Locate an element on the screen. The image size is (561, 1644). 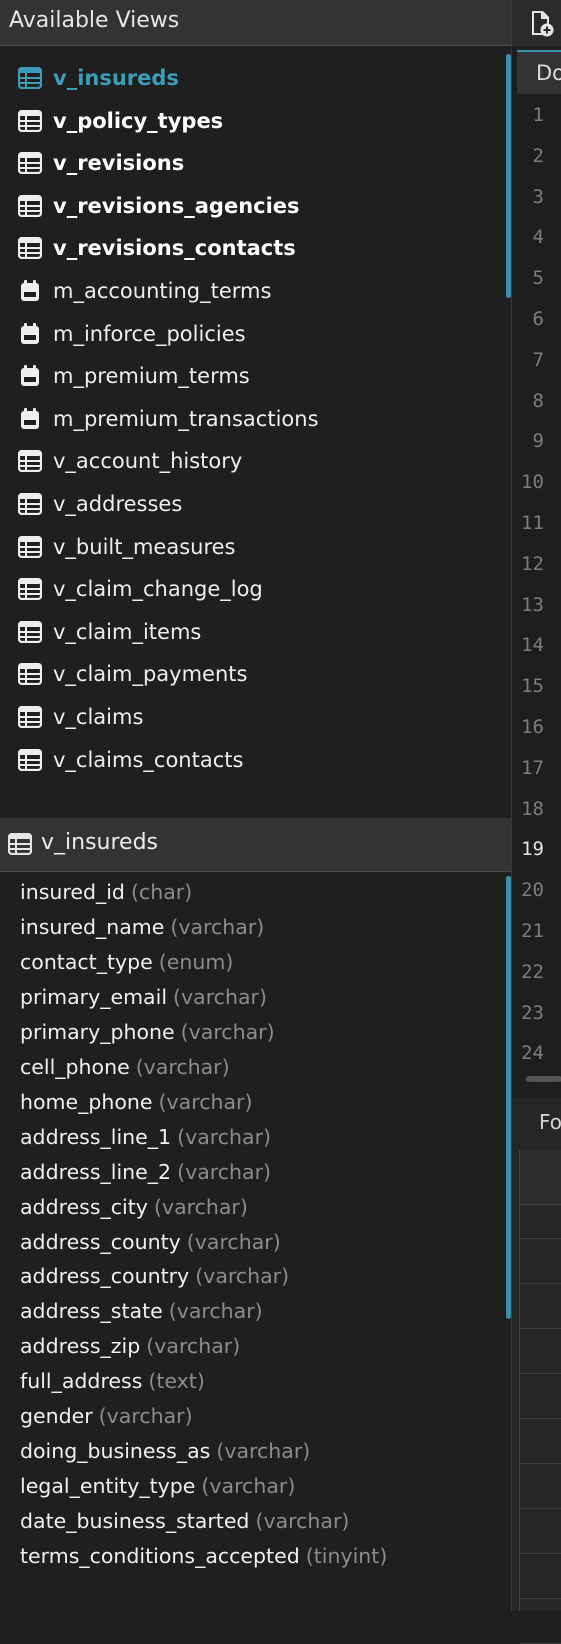
view-item: m_accounting_terms is located at coordinates (144, 291).